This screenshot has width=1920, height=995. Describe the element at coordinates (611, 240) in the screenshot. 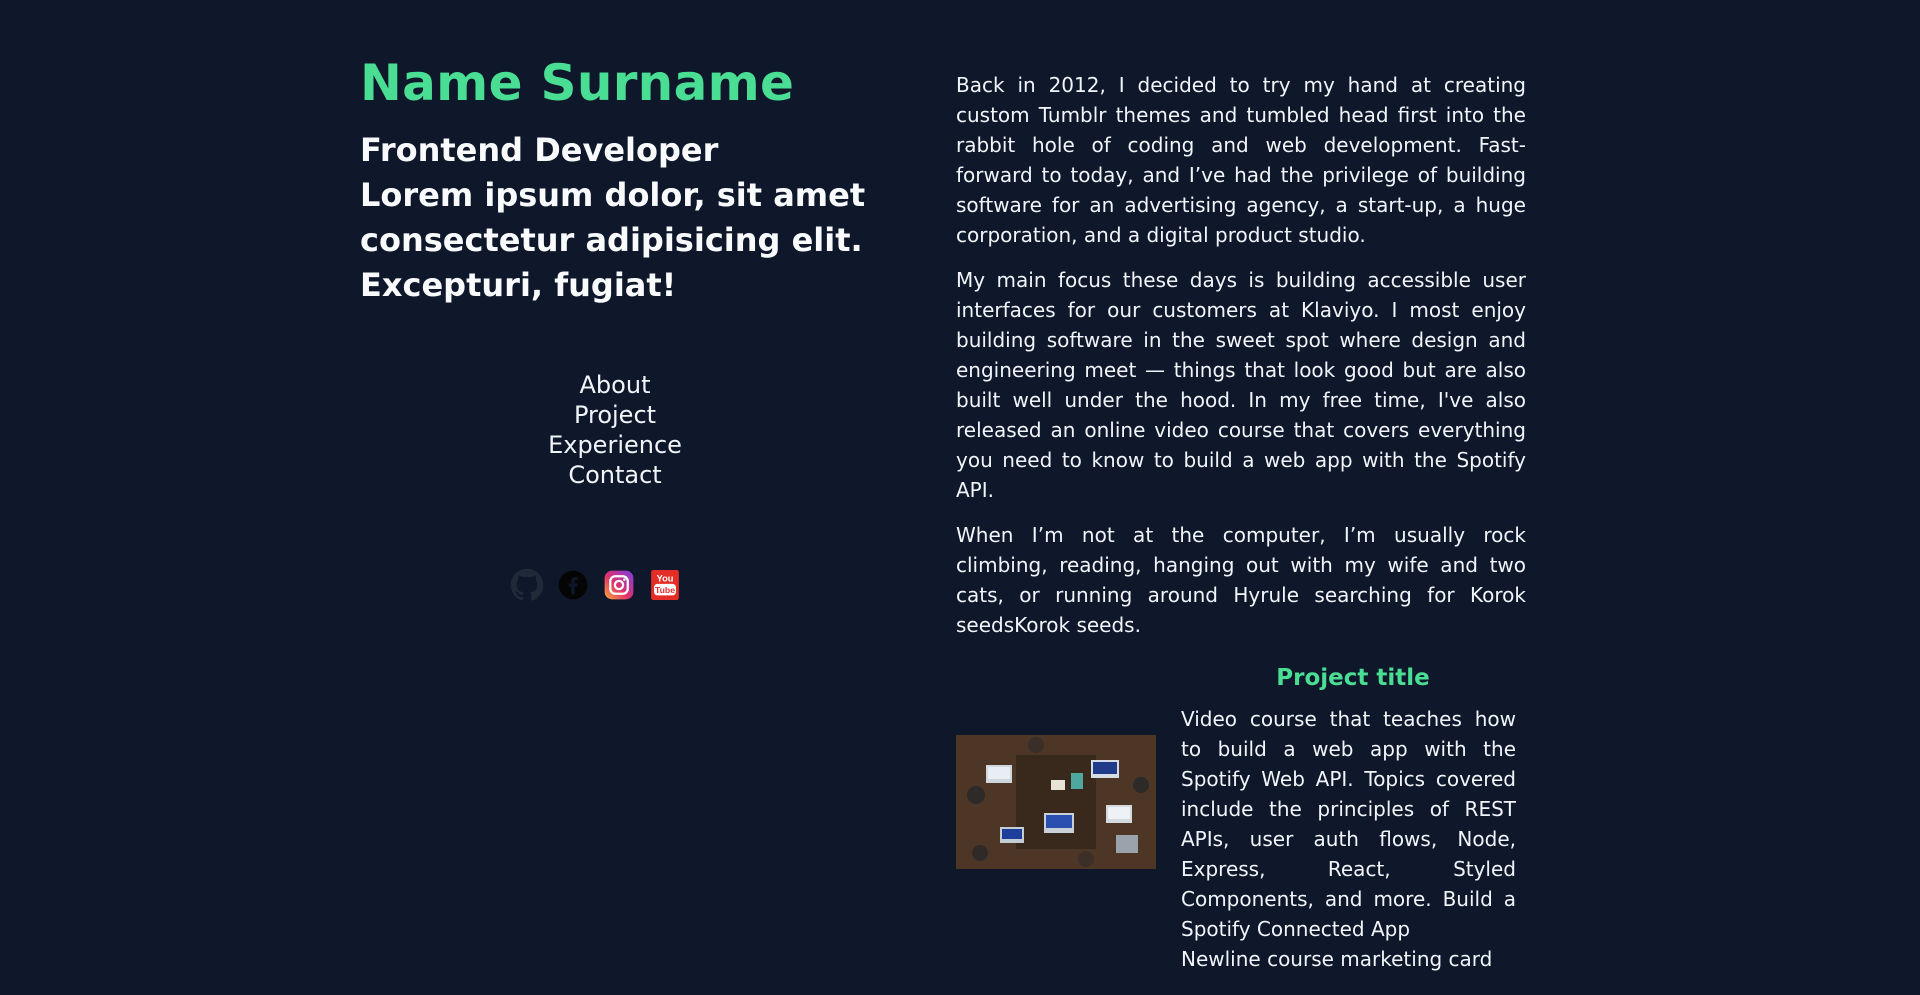

I see `tagline-line: consectetur adipisicing elit.` at that location.